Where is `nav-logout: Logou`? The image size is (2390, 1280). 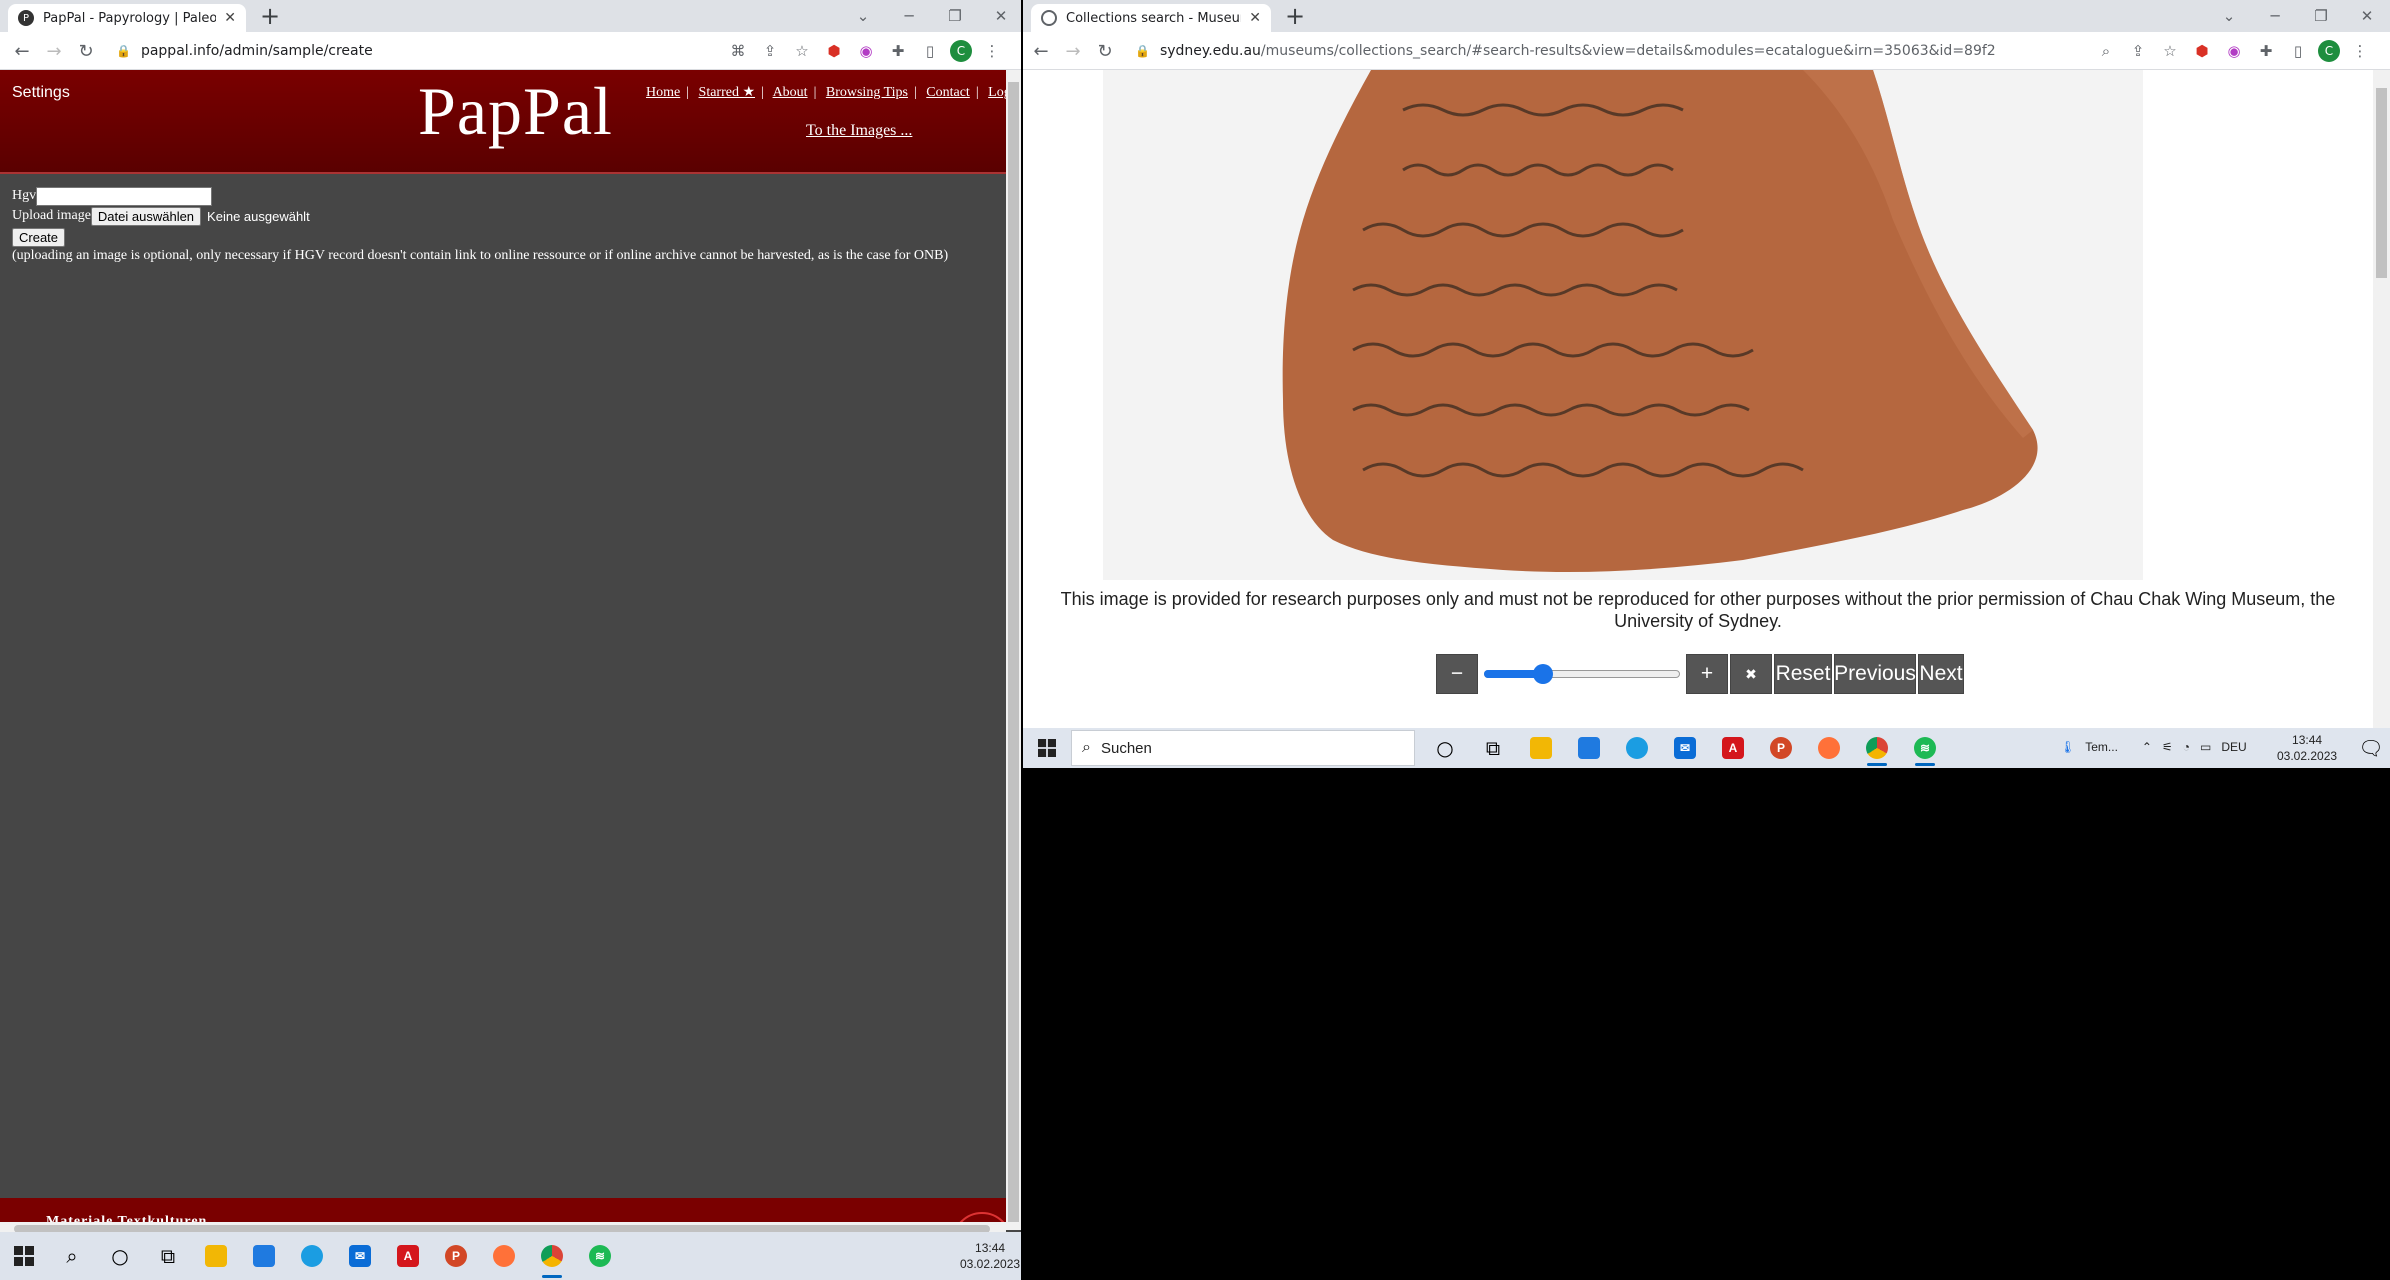
nav-logout: Logou is located at coordinates (997, 92).